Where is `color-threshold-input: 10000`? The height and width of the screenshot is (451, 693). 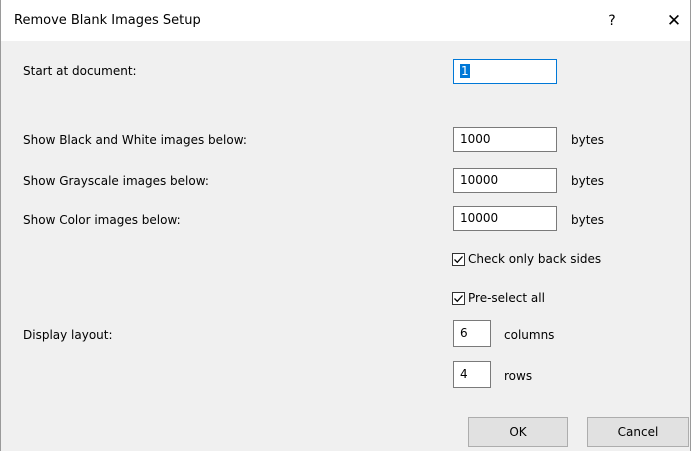
color-threshold-input: 10000 is located at coordinates (505, 218).